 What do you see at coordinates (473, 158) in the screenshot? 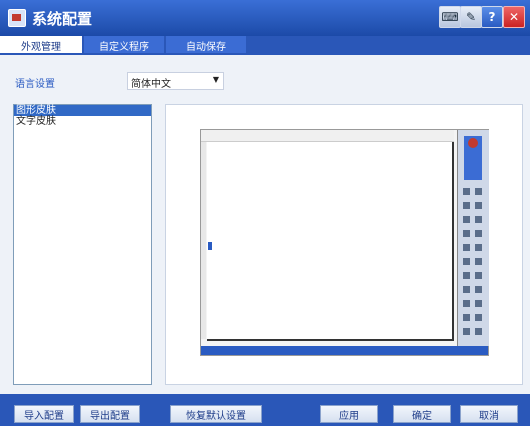
I see `preview-logo` at bounding box center [473, 158].